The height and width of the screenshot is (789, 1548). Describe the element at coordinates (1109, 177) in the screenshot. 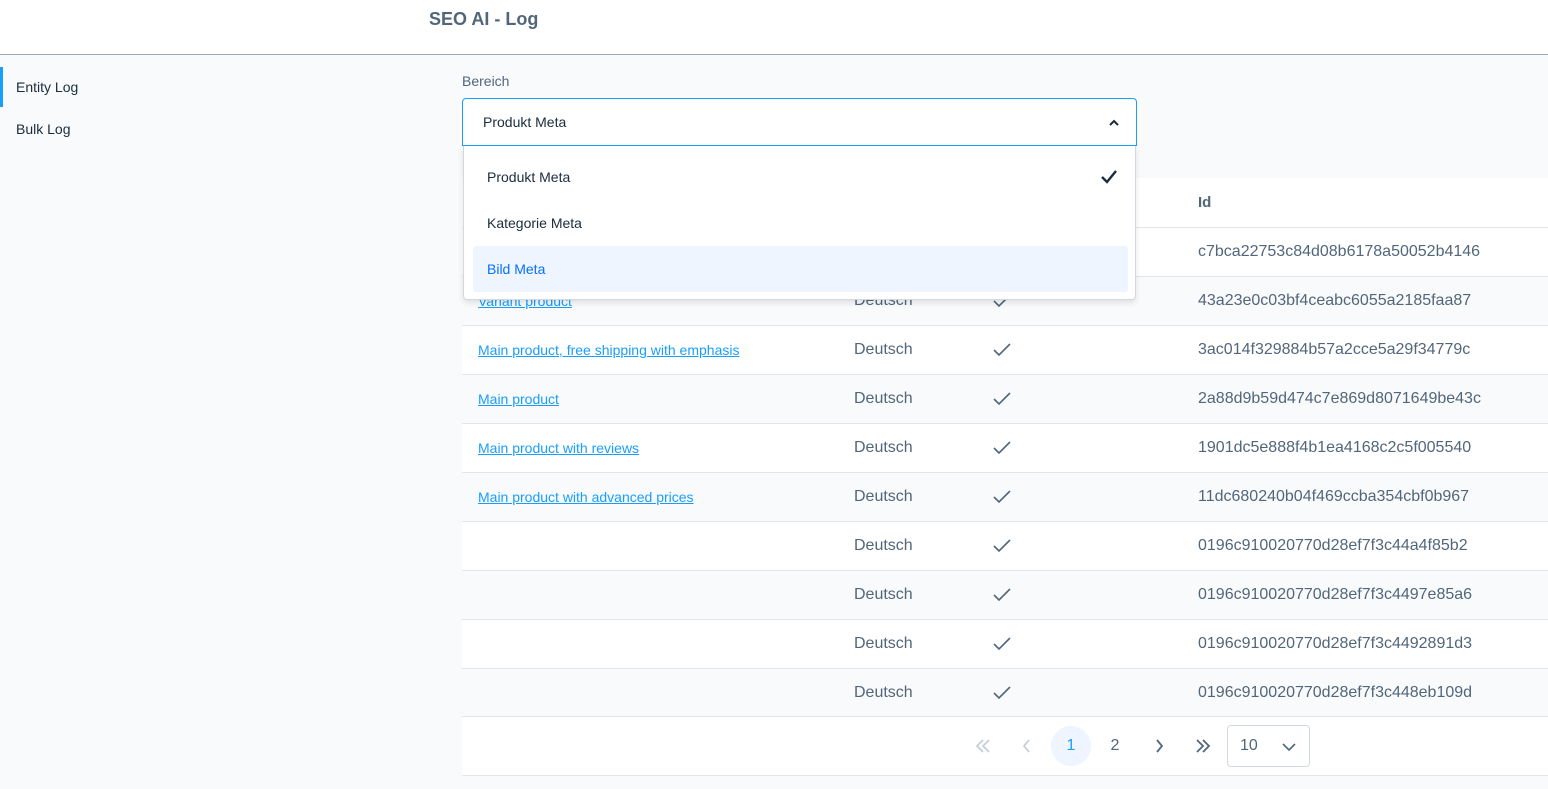

I see `checkmark-icon` at that location.